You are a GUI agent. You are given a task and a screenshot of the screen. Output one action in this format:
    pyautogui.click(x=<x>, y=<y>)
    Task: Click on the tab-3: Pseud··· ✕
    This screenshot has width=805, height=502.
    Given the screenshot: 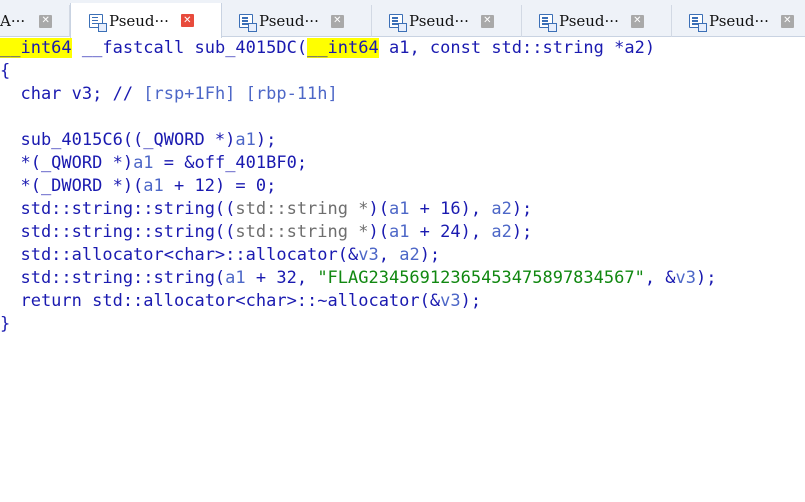 What is the action you would take?
    pyautogui.click(x=447, y=21)
    